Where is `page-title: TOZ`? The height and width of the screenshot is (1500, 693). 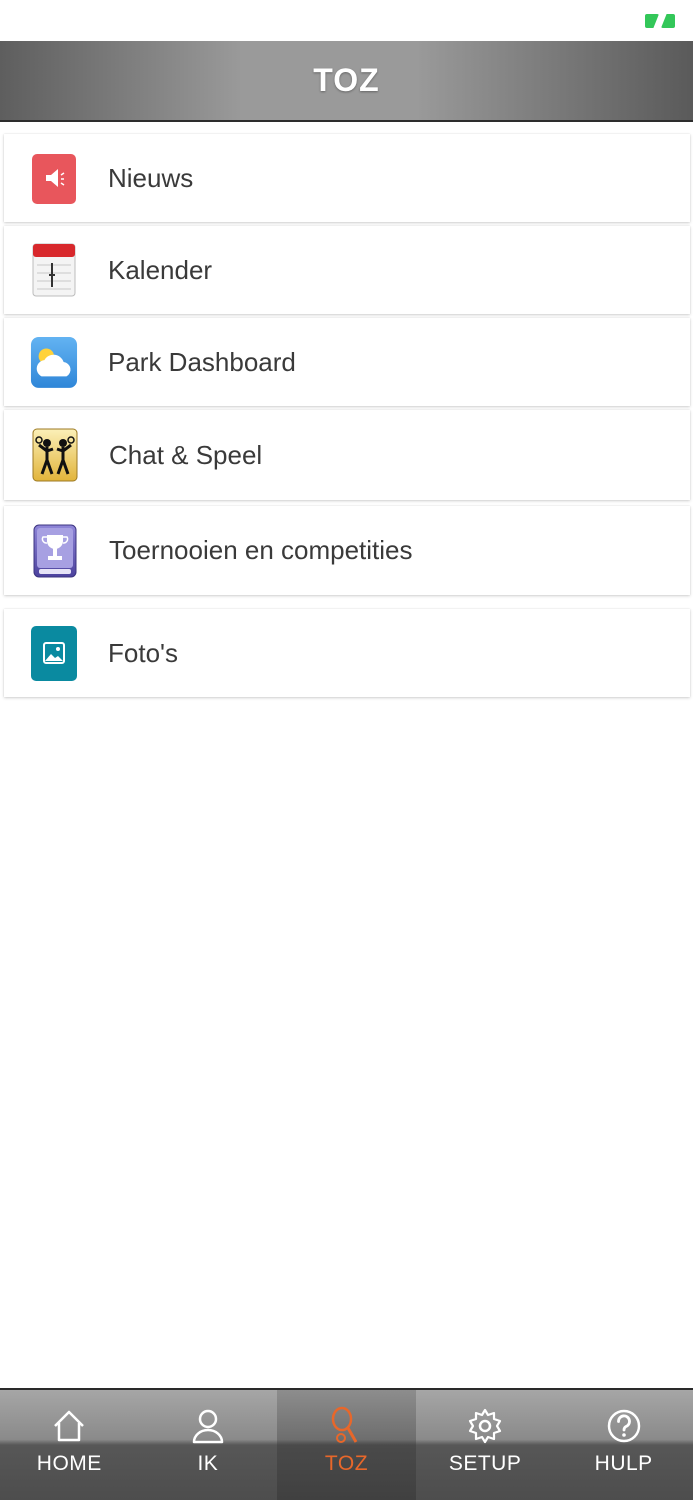 page-title: TOZ is located at coordinates (346, 80).